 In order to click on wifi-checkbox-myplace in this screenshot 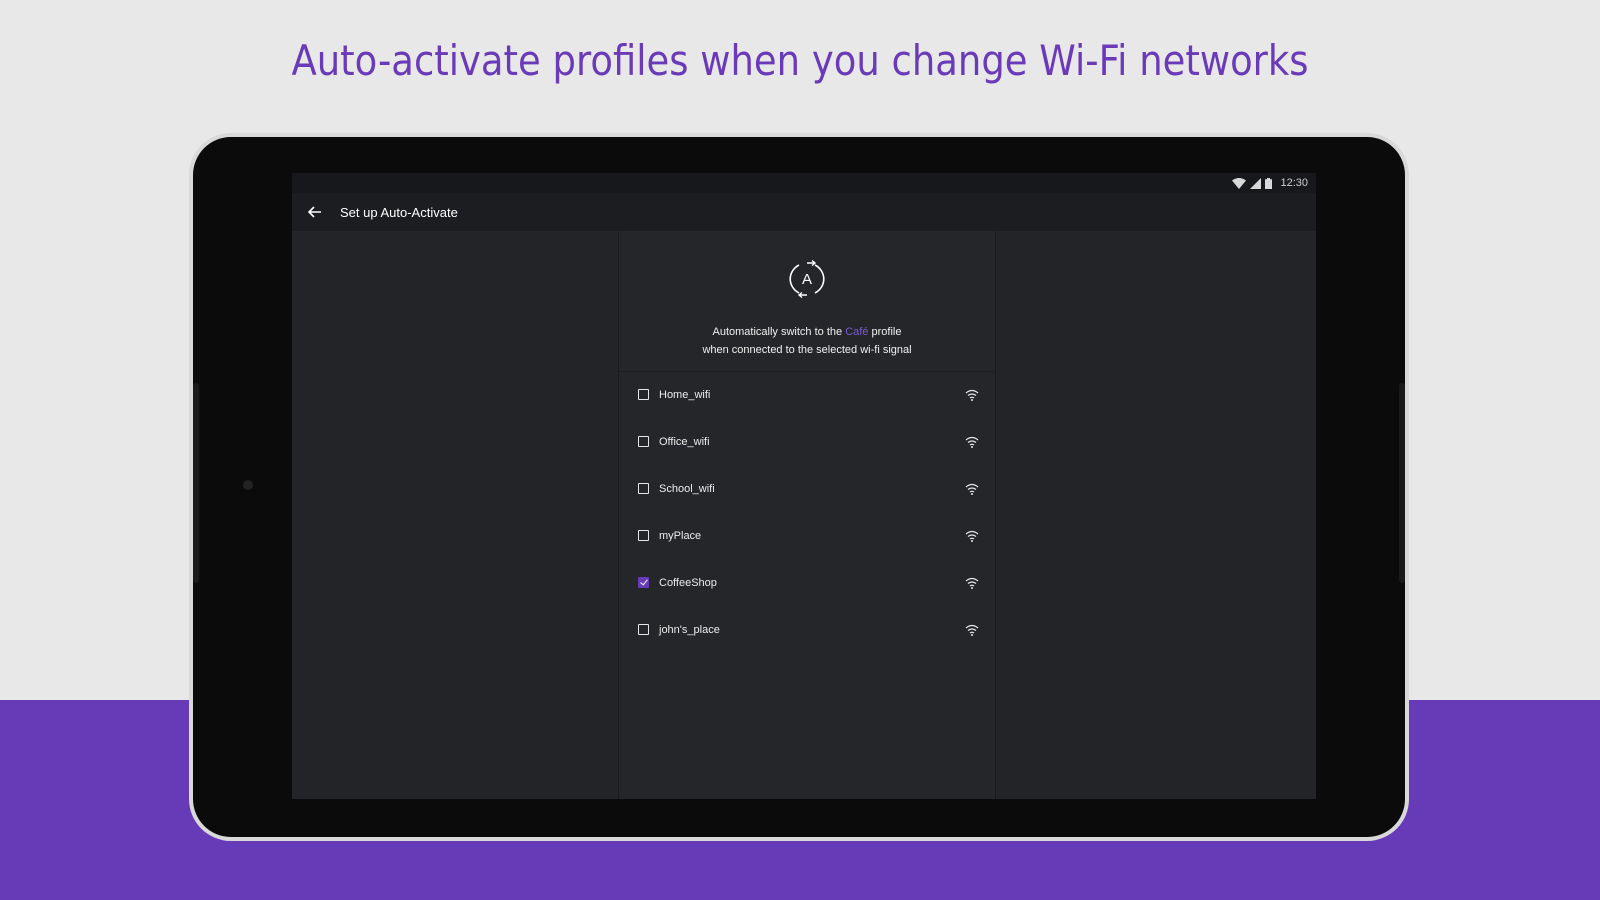, I will do `click(643, 535)`.